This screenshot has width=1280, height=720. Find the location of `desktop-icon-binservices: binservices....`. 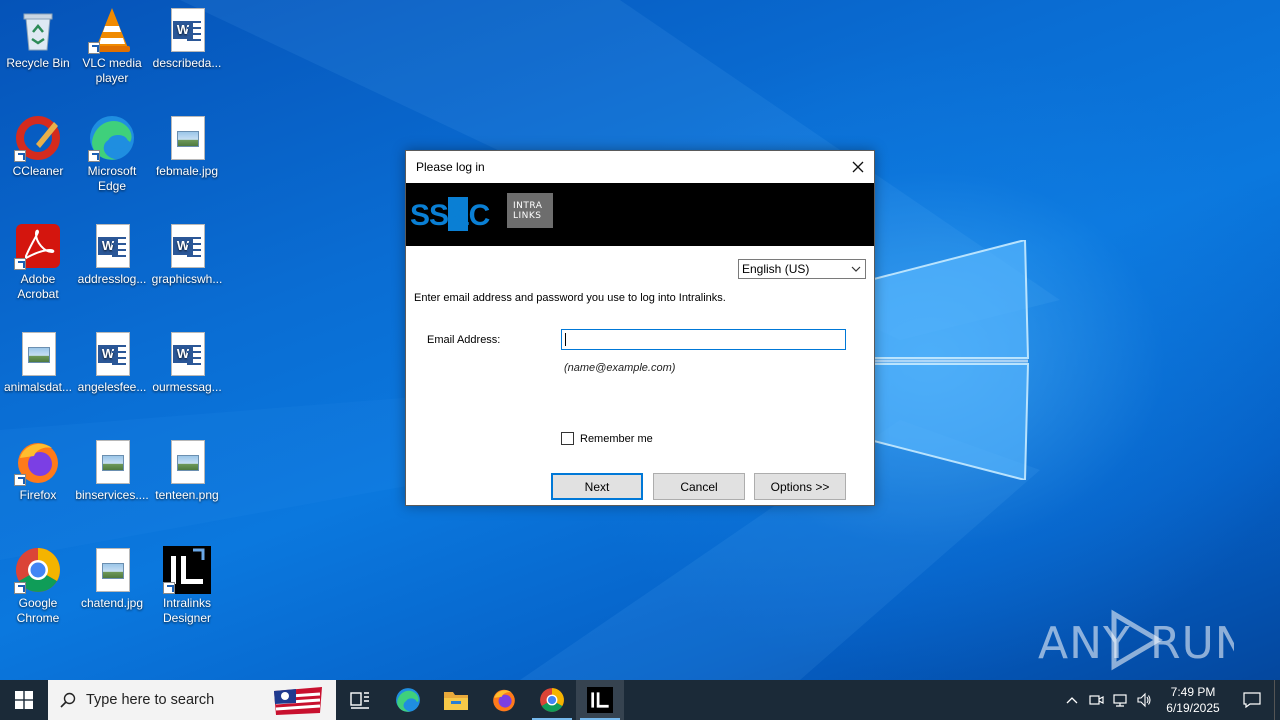

desktop-icon-binservices: binservices.... is located at coordinates (112, 470).